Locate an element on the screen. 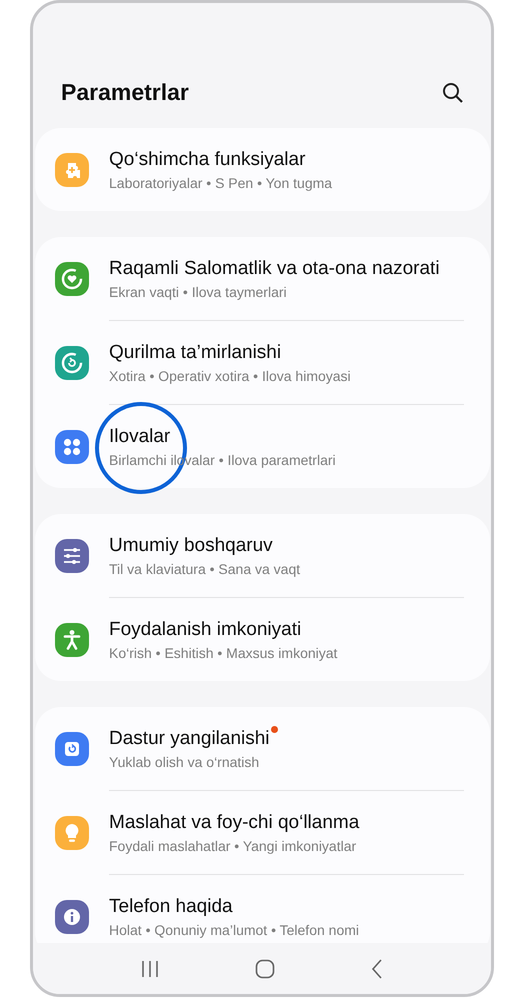 The width and height of the screenshot is (525, 1000). recents-button is located at coordinates (150, 968).